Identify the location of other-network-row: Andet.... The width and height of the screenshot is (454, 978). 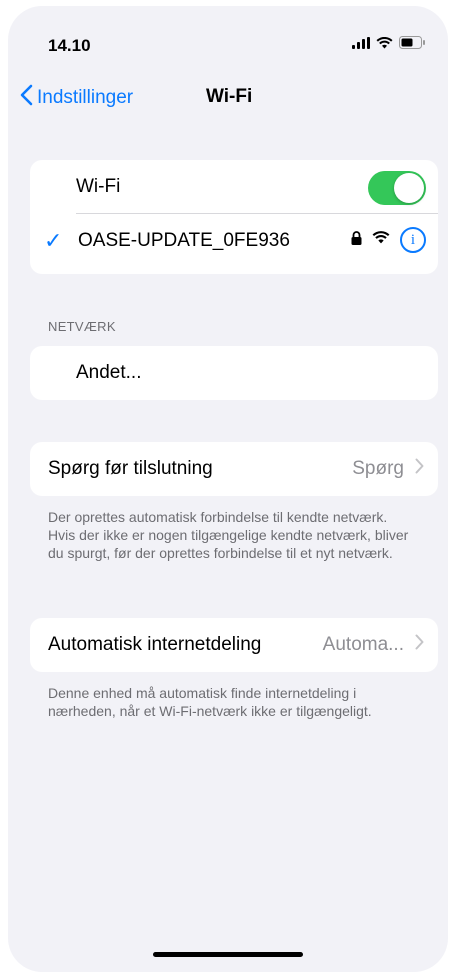
(234, 373).